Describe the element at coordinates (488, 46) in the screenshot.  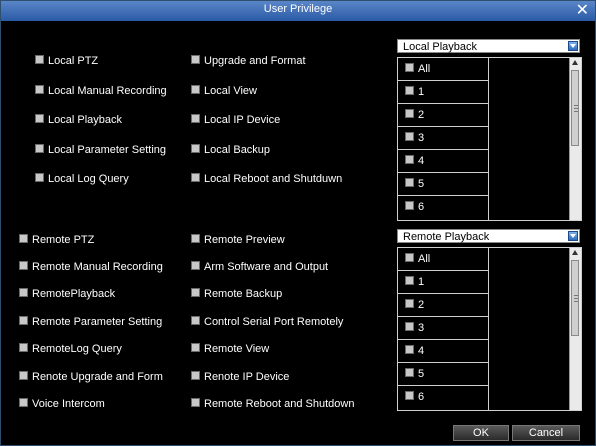
I see `local-playback-select: Local Playback` at that location.